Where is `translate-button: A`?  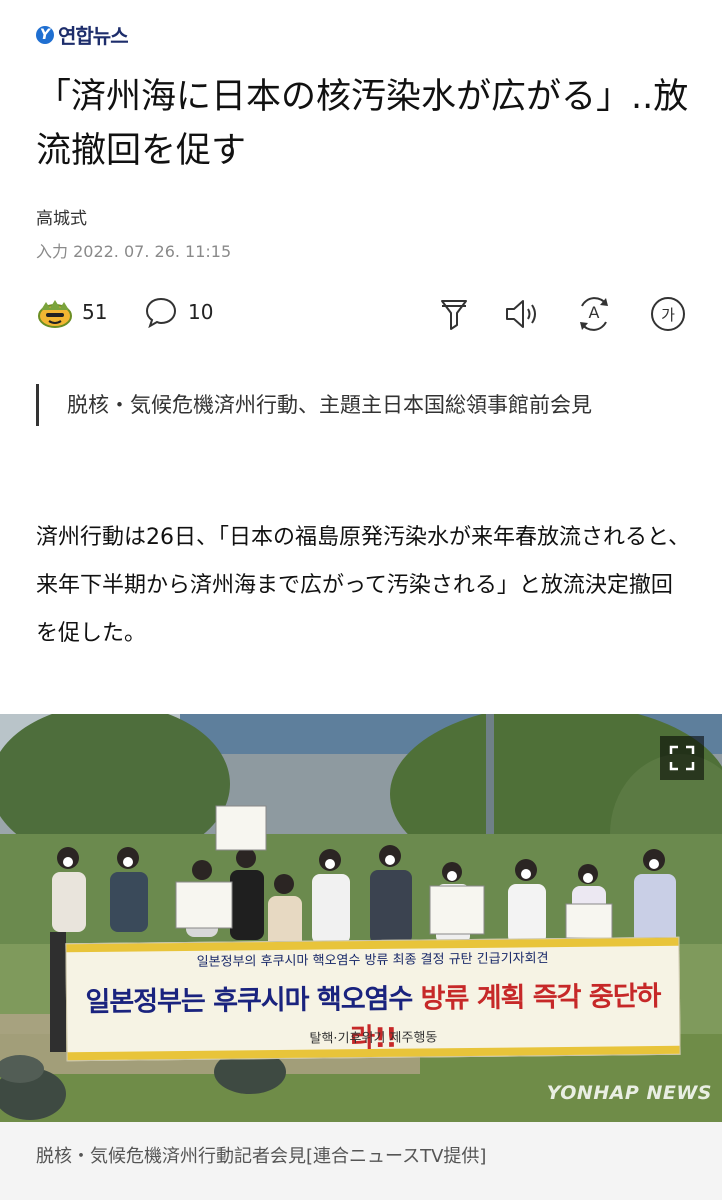
translate-button: A is located at coordinates (594, 314).